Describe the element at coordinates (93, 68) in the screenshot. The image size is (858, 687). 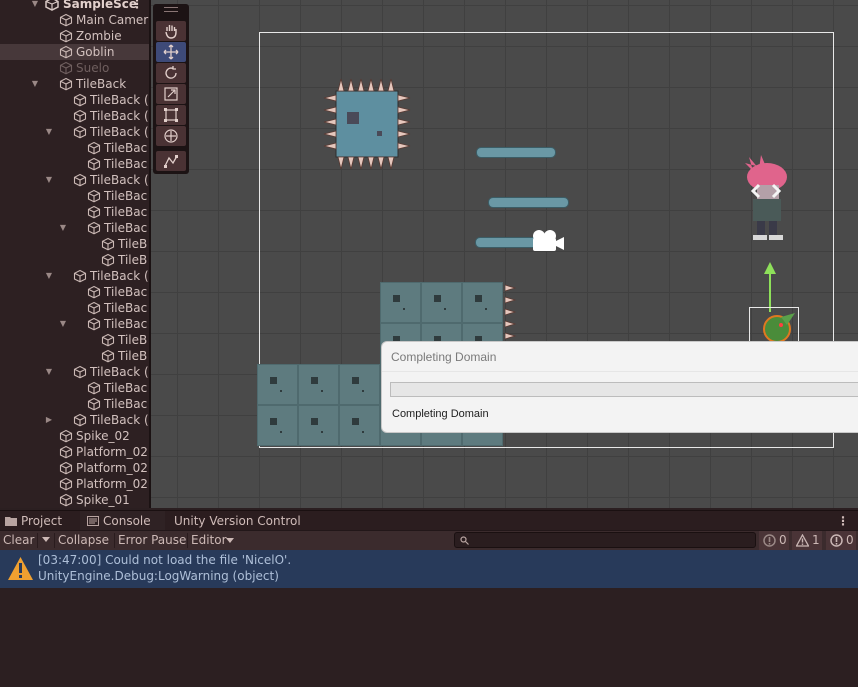
I see `hierarchy-item-label: Suelo` at that location.